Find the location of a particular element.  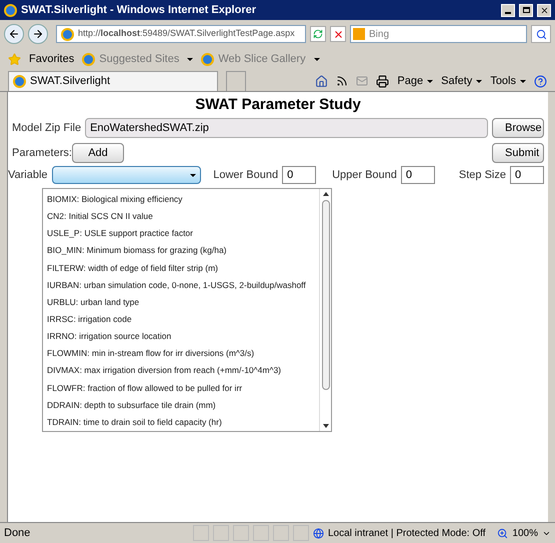

browser-tab: SWAT.Silverlight is located at coordinates (113, 81).